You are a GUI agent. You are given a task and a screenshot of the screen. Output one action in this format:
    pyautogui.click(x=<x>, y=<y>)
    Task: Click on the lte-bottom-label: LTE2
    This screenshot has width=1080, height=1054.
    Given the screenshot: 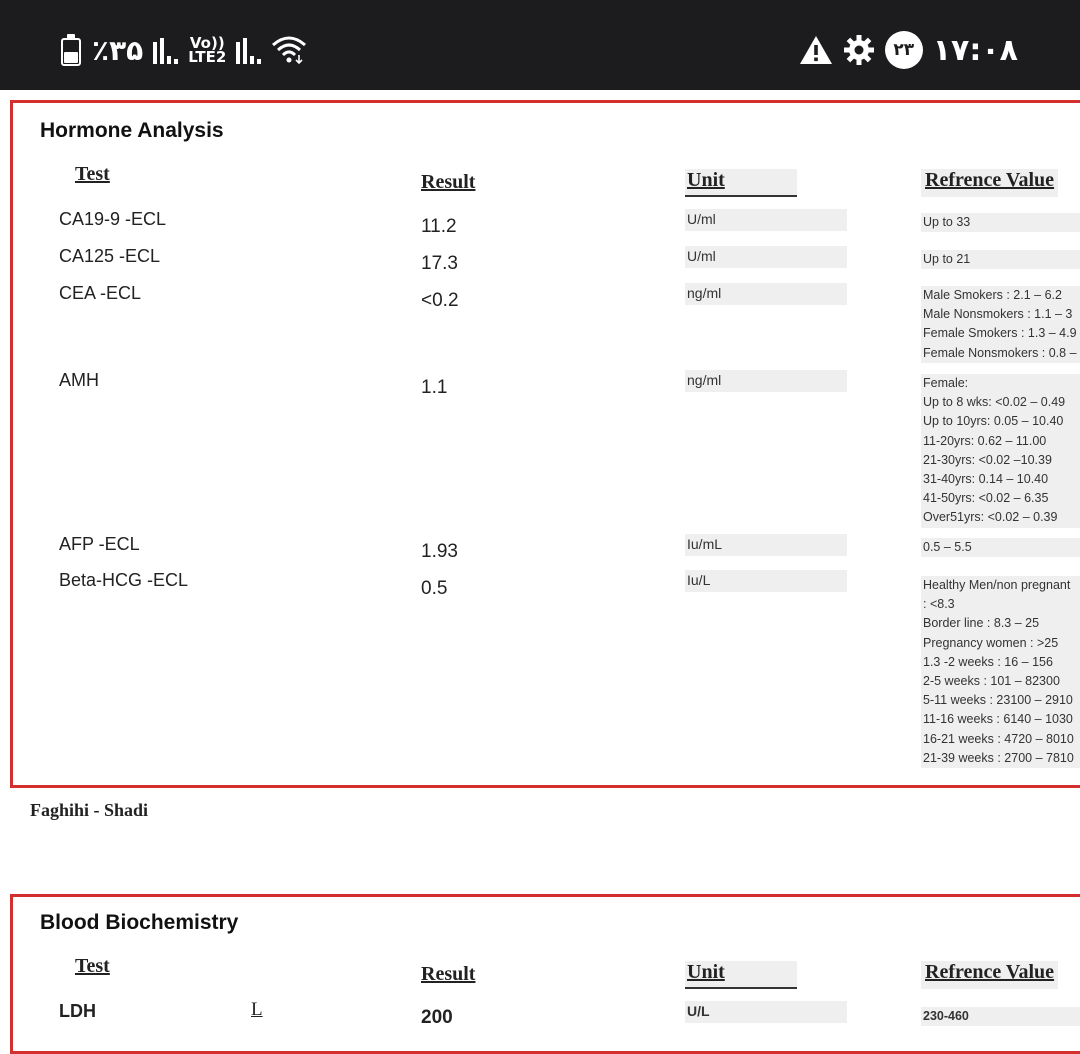 What is the action you would take?
    pyautogui.click(x=207, y=57)
    